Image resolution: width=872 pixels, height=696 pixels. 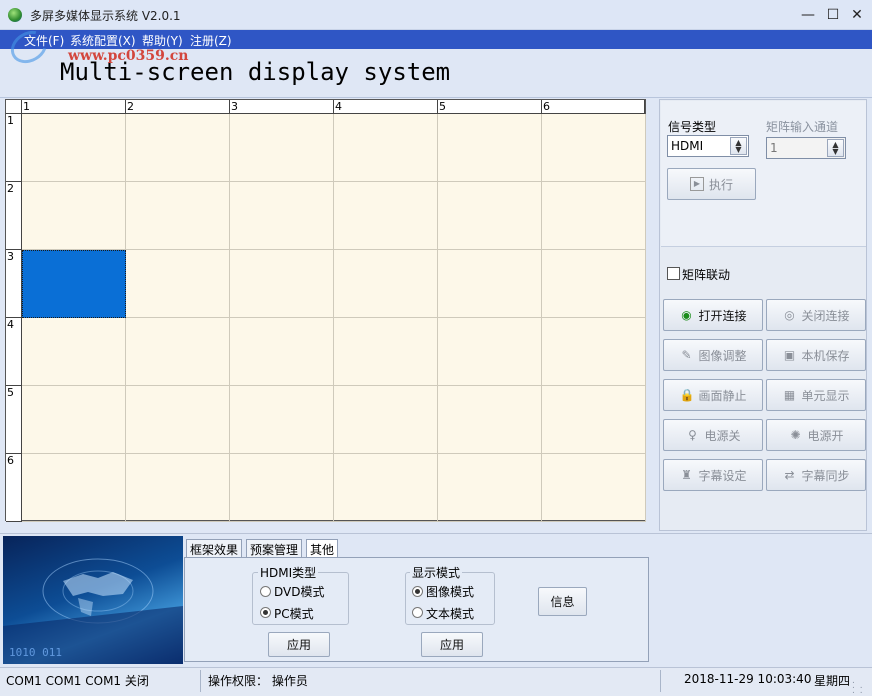 What do you see at coordinates (673, 273) in the screenshot?
I see `matrix-link-checkbox` at bounding box center [673, 273].